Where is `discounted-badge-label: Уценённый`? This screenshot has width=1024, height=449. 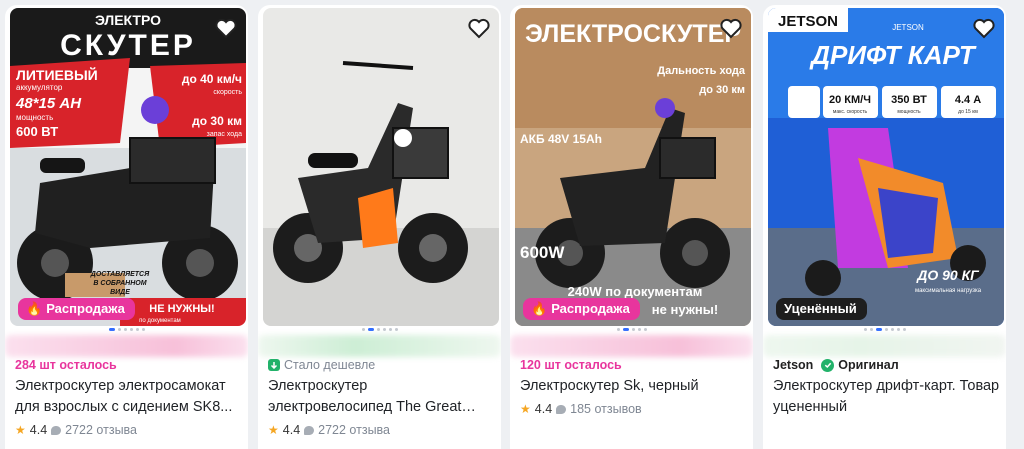
discounted-badge-label: Уценённый is located at coordinates (820, 308).